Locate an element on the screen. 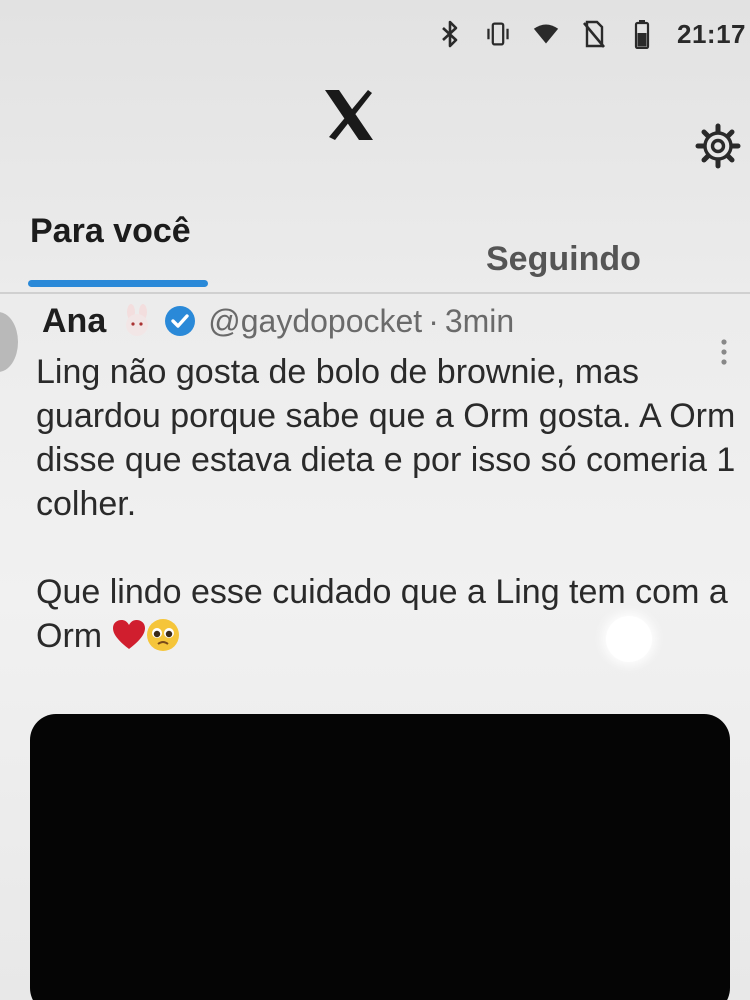 This screenshot has height=1000, width=750. header-divider is located at coordinates (375, 293).